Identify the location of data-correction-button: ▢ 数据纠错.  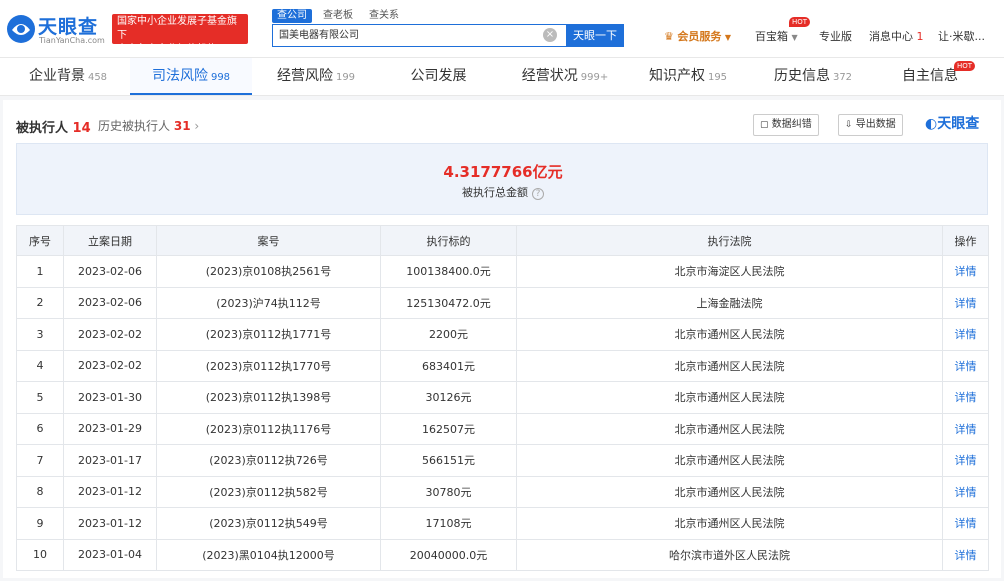
(786, 125).